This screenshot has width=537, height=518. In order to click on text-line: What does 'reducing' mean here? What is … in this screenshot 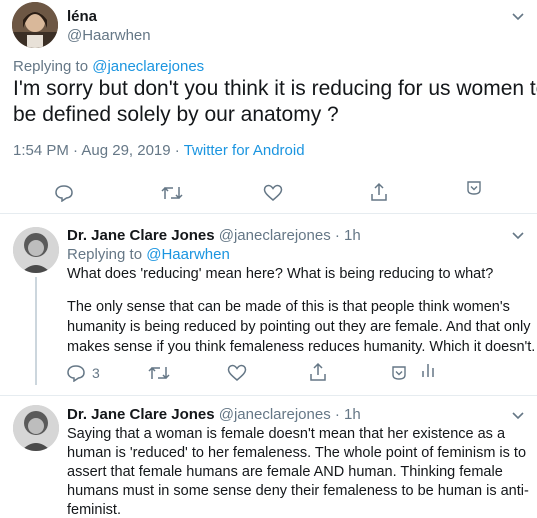, I will do `click(280, 274)`.